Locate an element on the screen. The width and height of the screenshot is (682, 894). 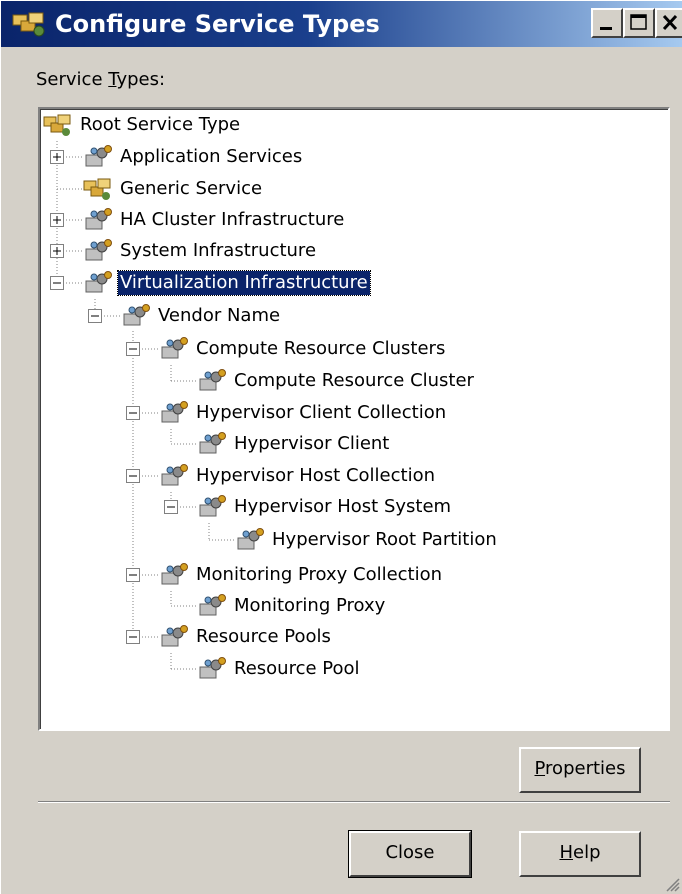
tree-node-label: Hypervisor Root Partition is located at coordinates (384, 539).